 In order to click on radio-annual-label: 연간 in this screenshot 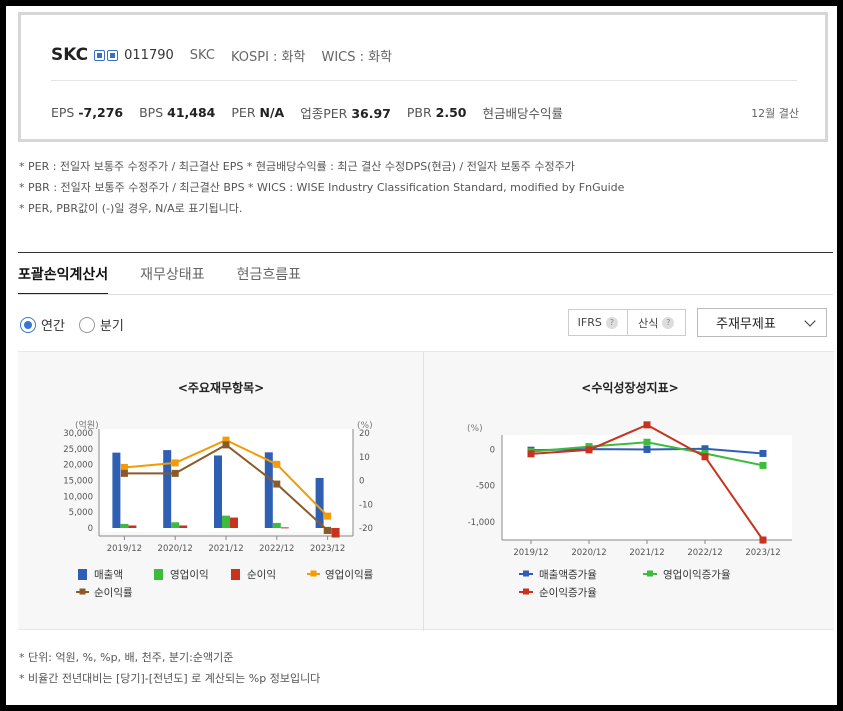, I will do `click(53, 324)`.